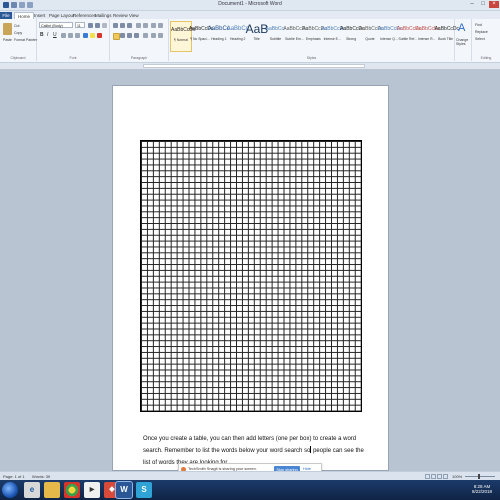 This screenshot has width=500, height=500. What do you see at coordinates (482, 491) in the screenshot?
I see `clock-date: 8/22/2018` at bounding box center [482, 491].